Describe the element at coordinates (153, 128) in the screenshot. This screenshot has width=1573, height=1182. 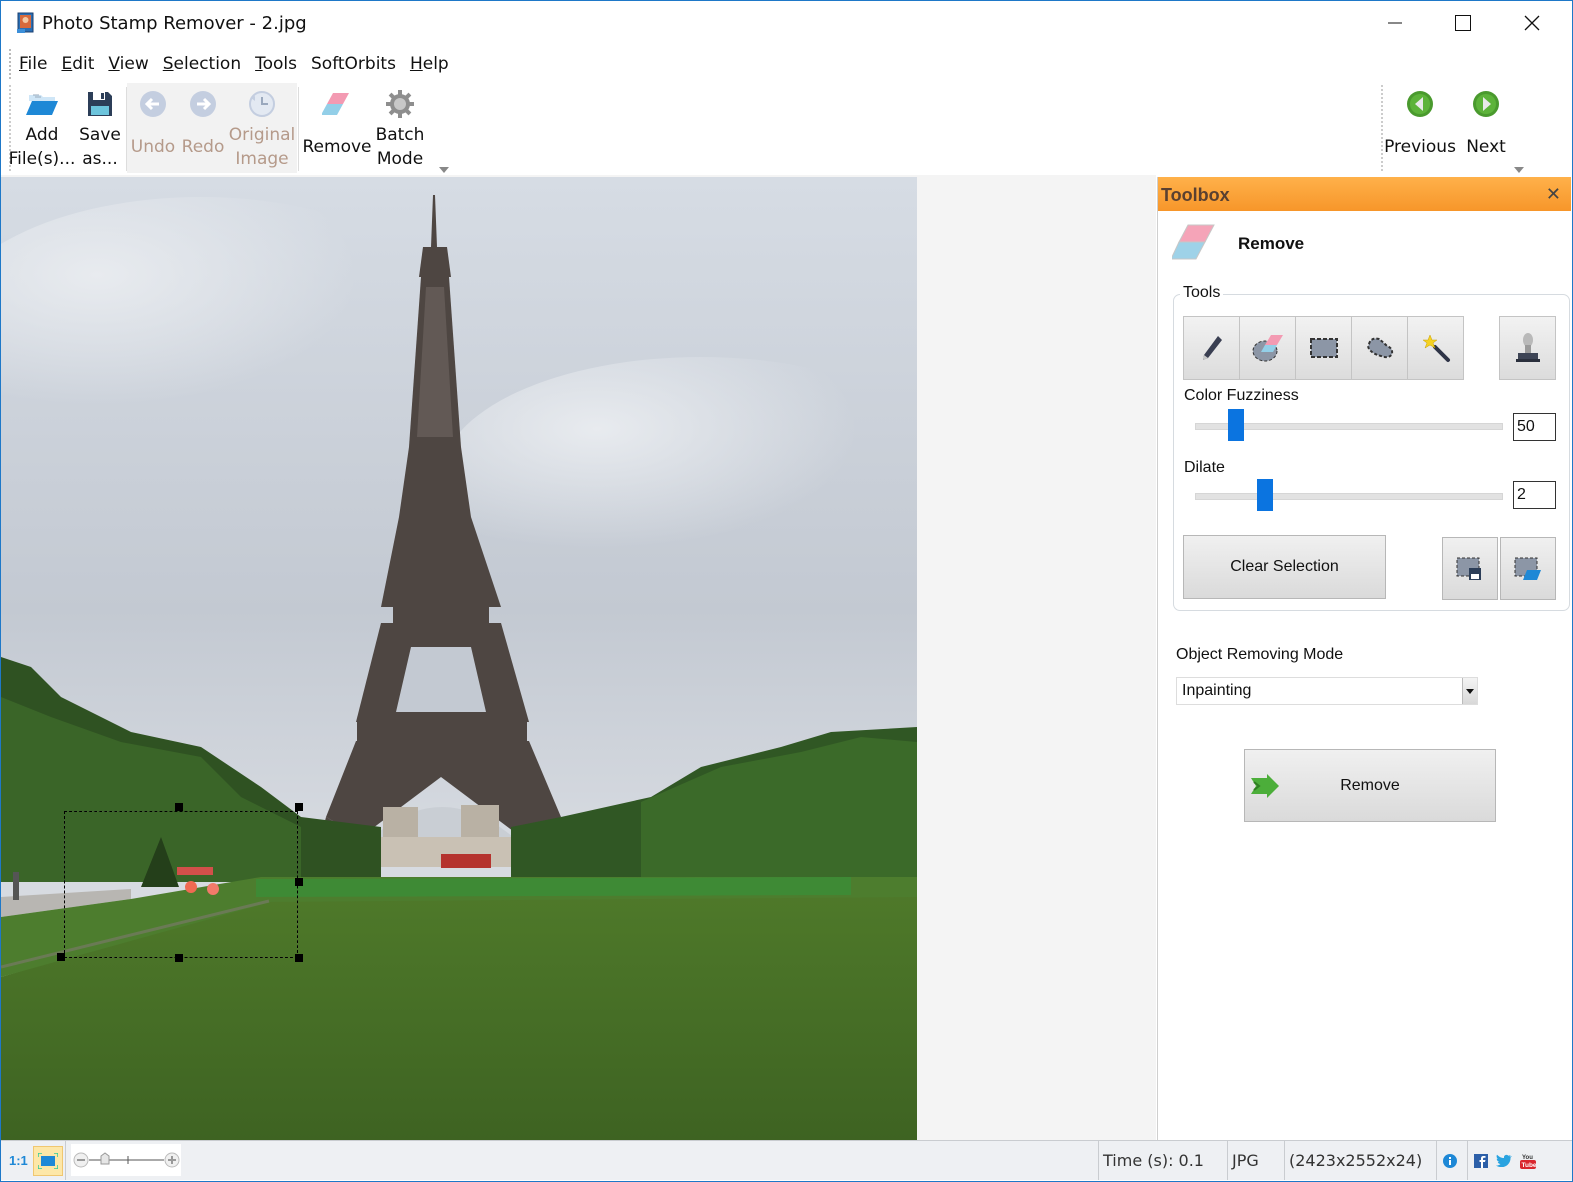
I see `undo-button: Undo` at that location.